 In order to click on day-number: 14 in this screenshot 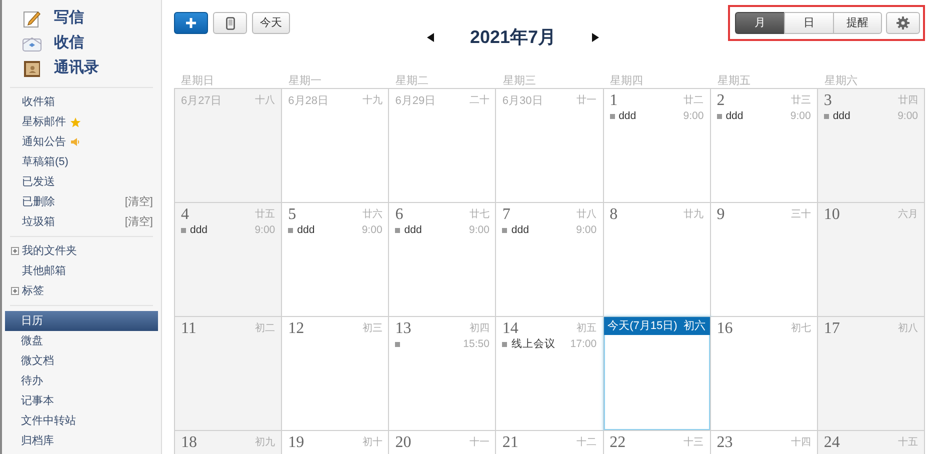, I will do `click(510, 329)`.